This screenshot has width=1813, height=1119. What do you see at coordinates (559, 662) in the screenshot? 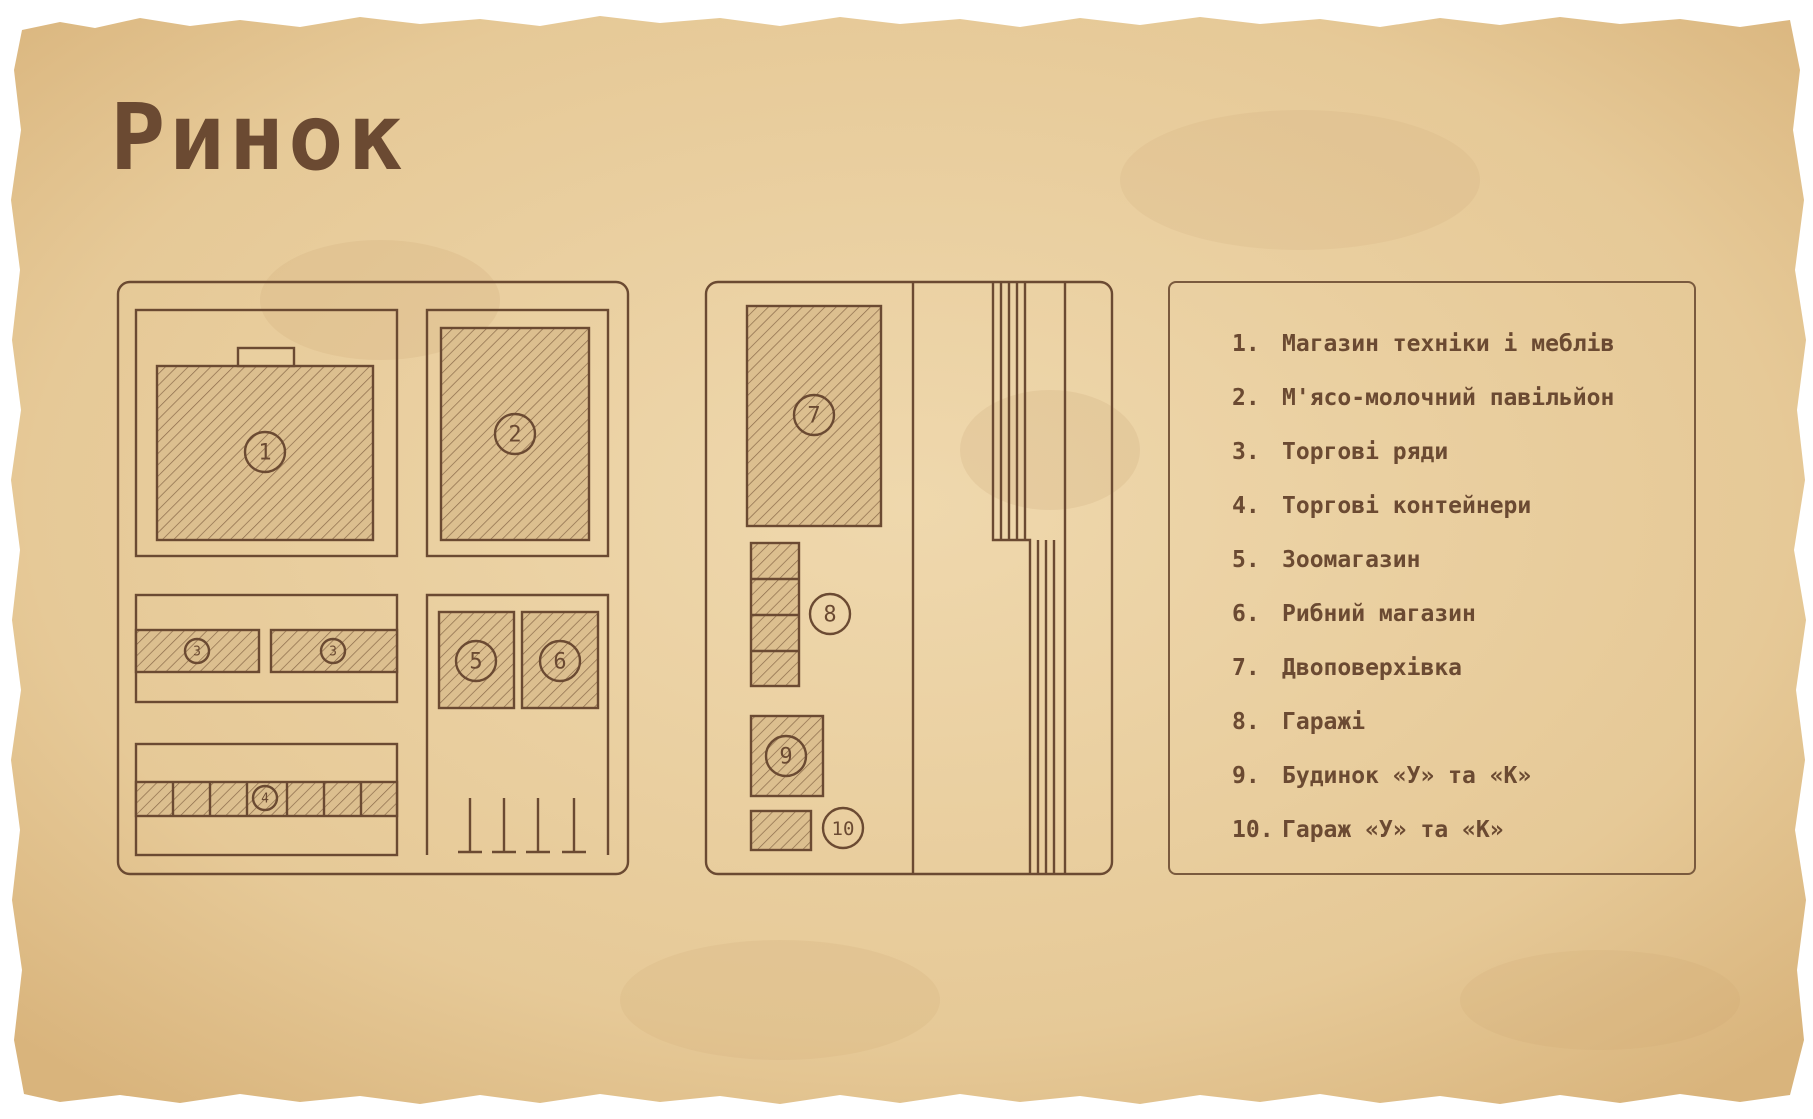
I see `marker-label: 6` at bounding box center [559, 662].